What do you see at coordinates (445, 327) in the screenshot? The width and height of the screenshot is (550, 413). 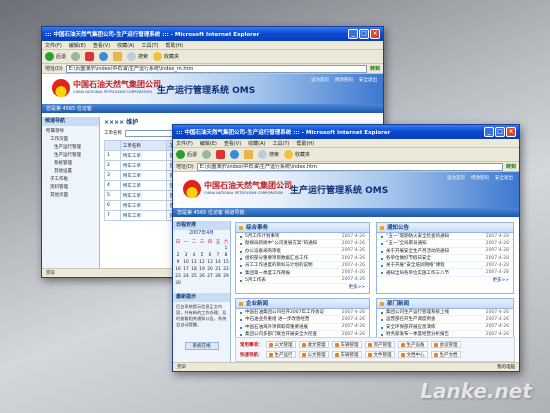 I see `list-item: 安全环保部开展应急演练 2007-4-26` at bounding box center [445, 327].